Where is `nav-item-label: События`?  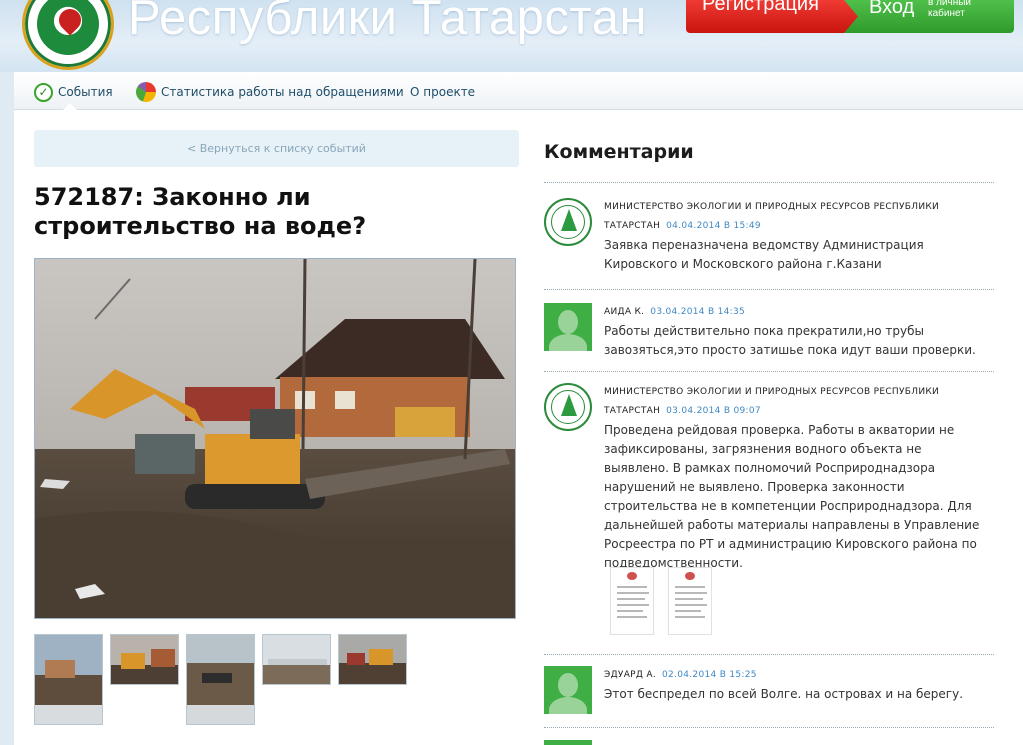 nav-item-label: События is located at coordinates (85, 92).